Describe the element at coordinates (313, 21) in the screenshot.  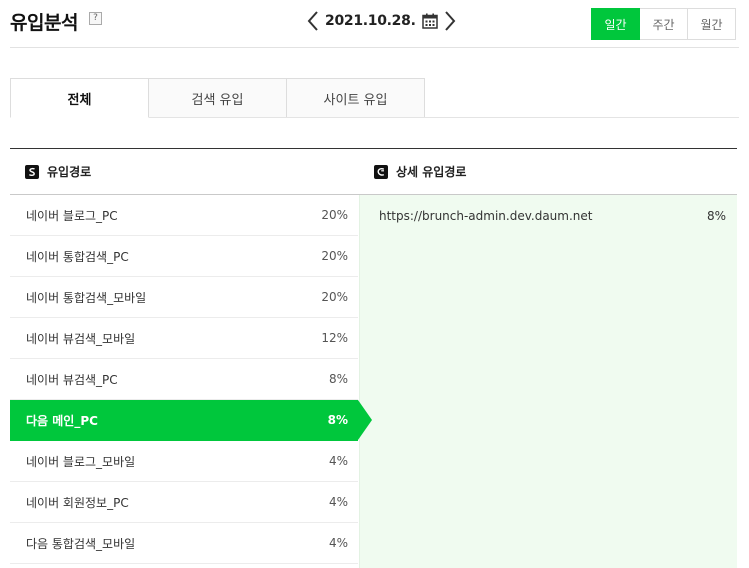
I see `chevron-left-icon` at that location.